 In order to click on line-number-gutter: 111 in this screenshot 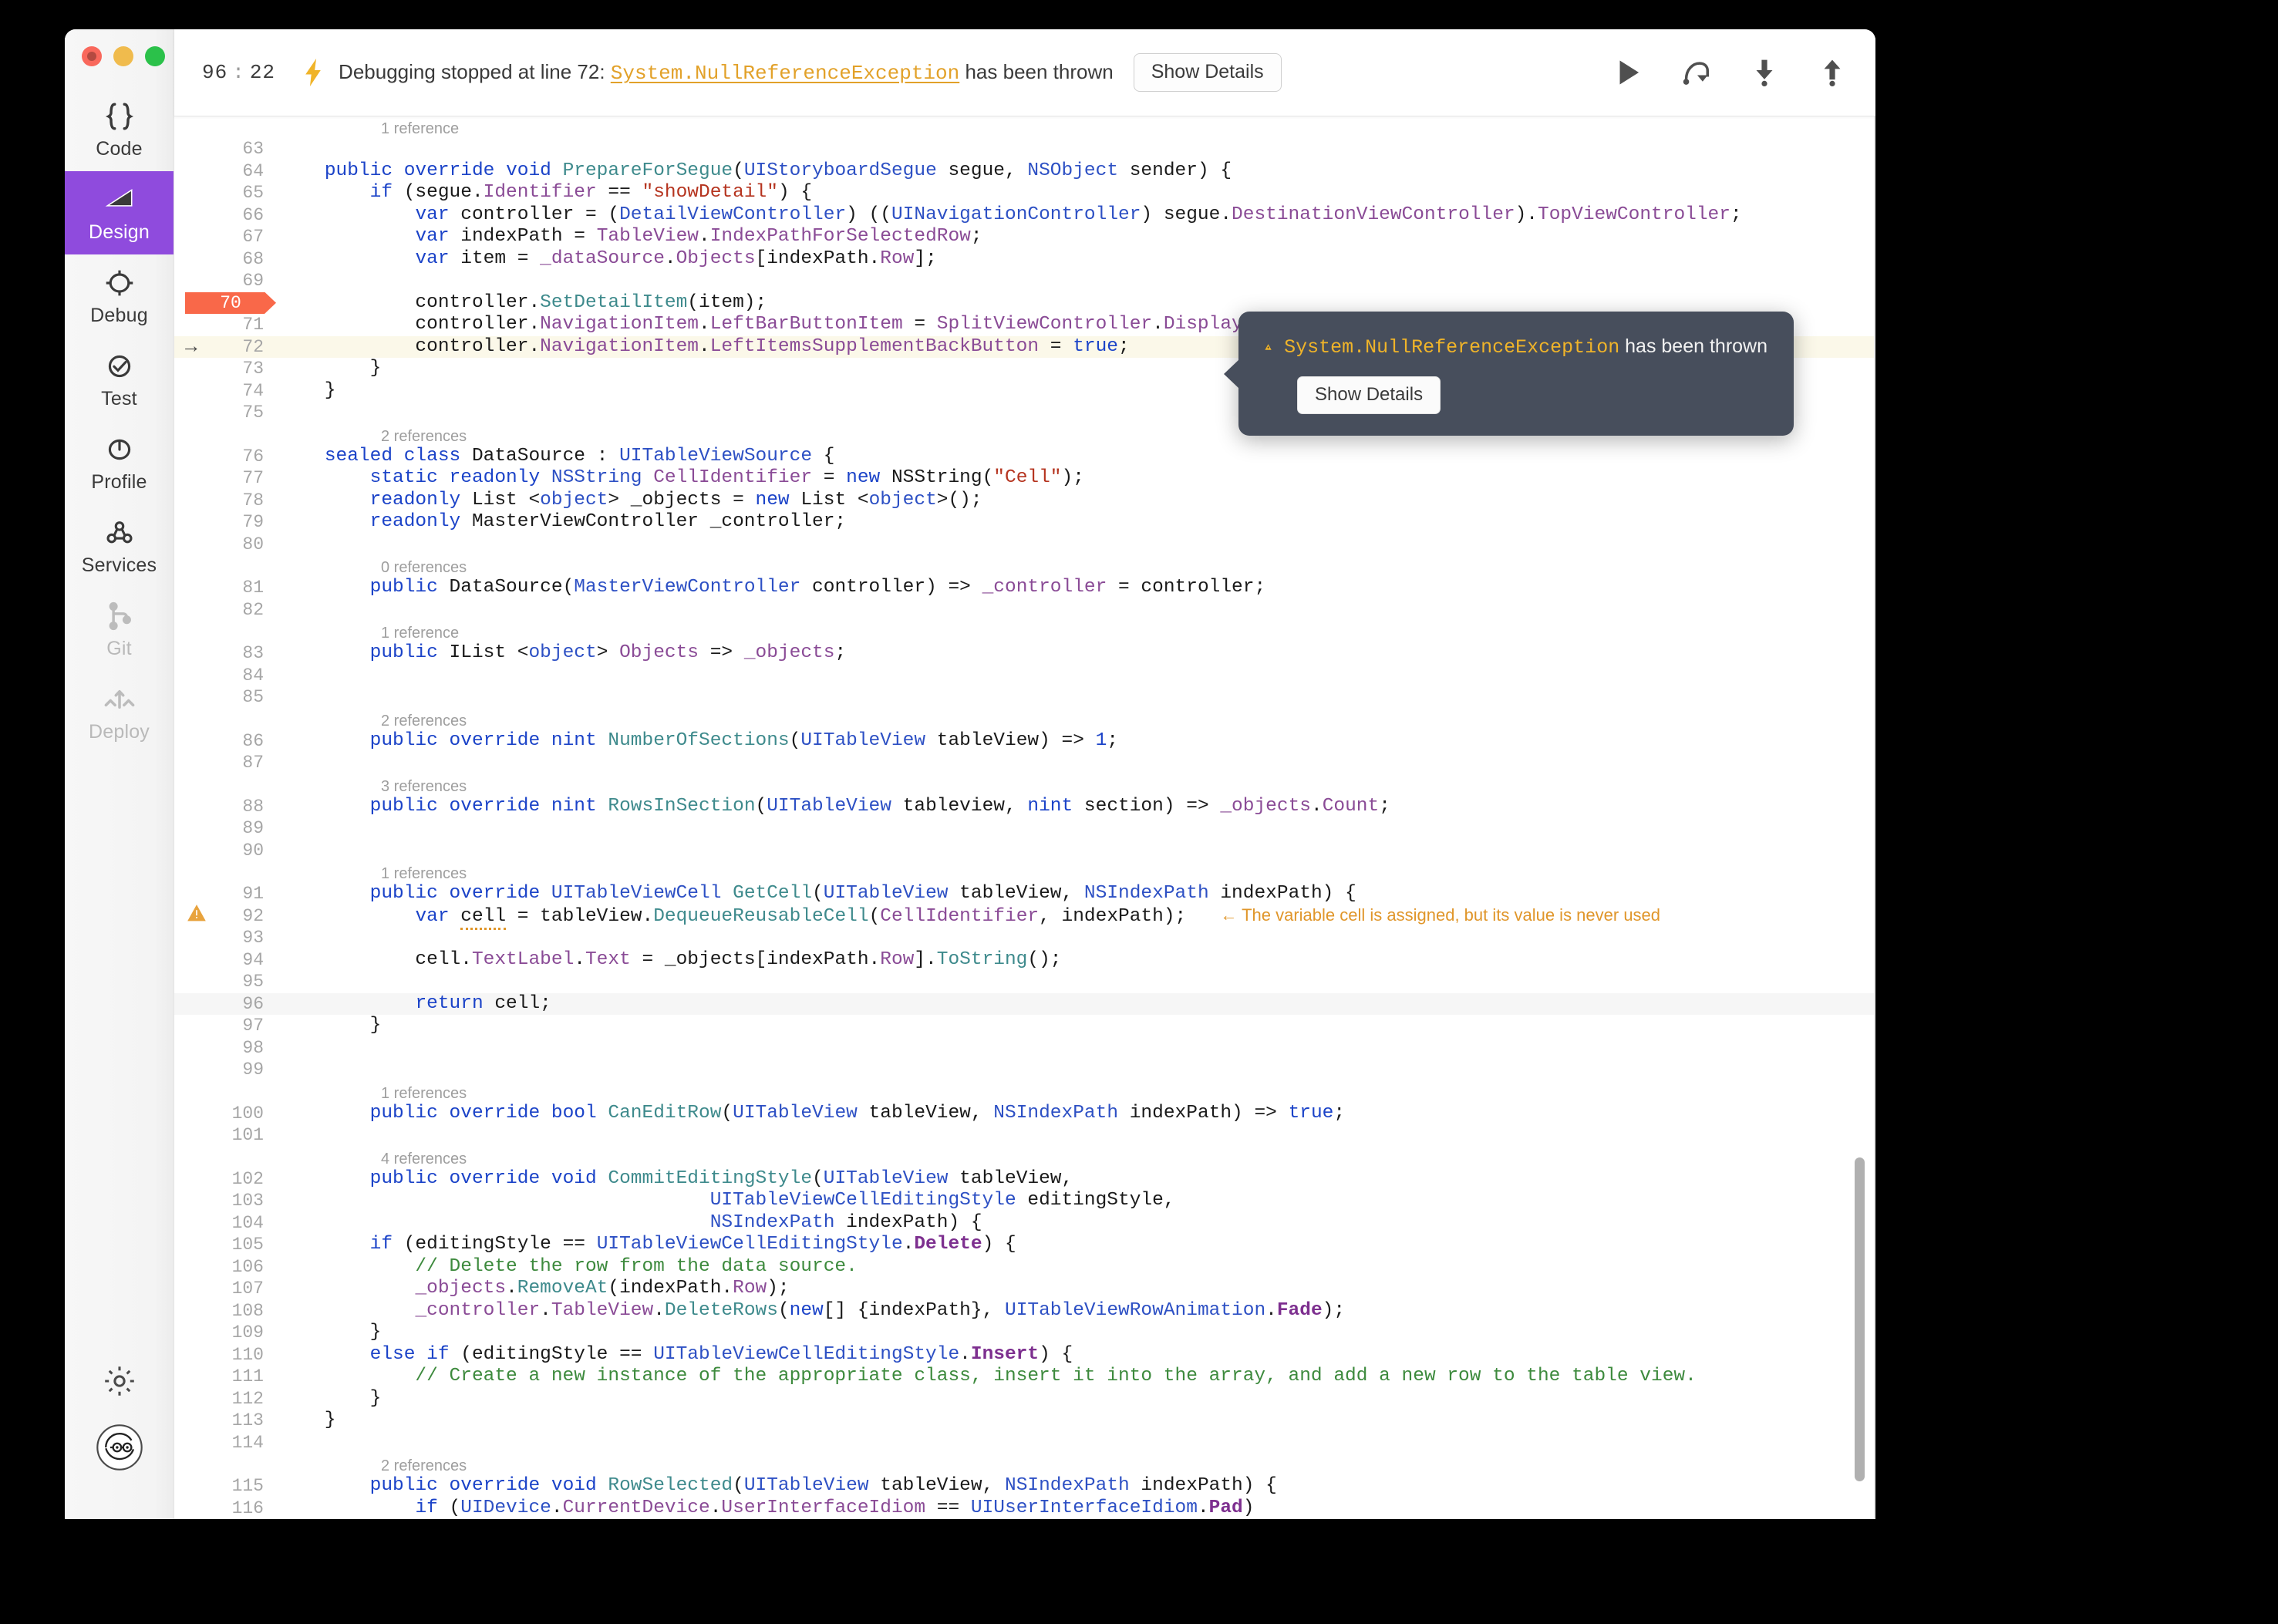, I will do `click(225, 1377)`.